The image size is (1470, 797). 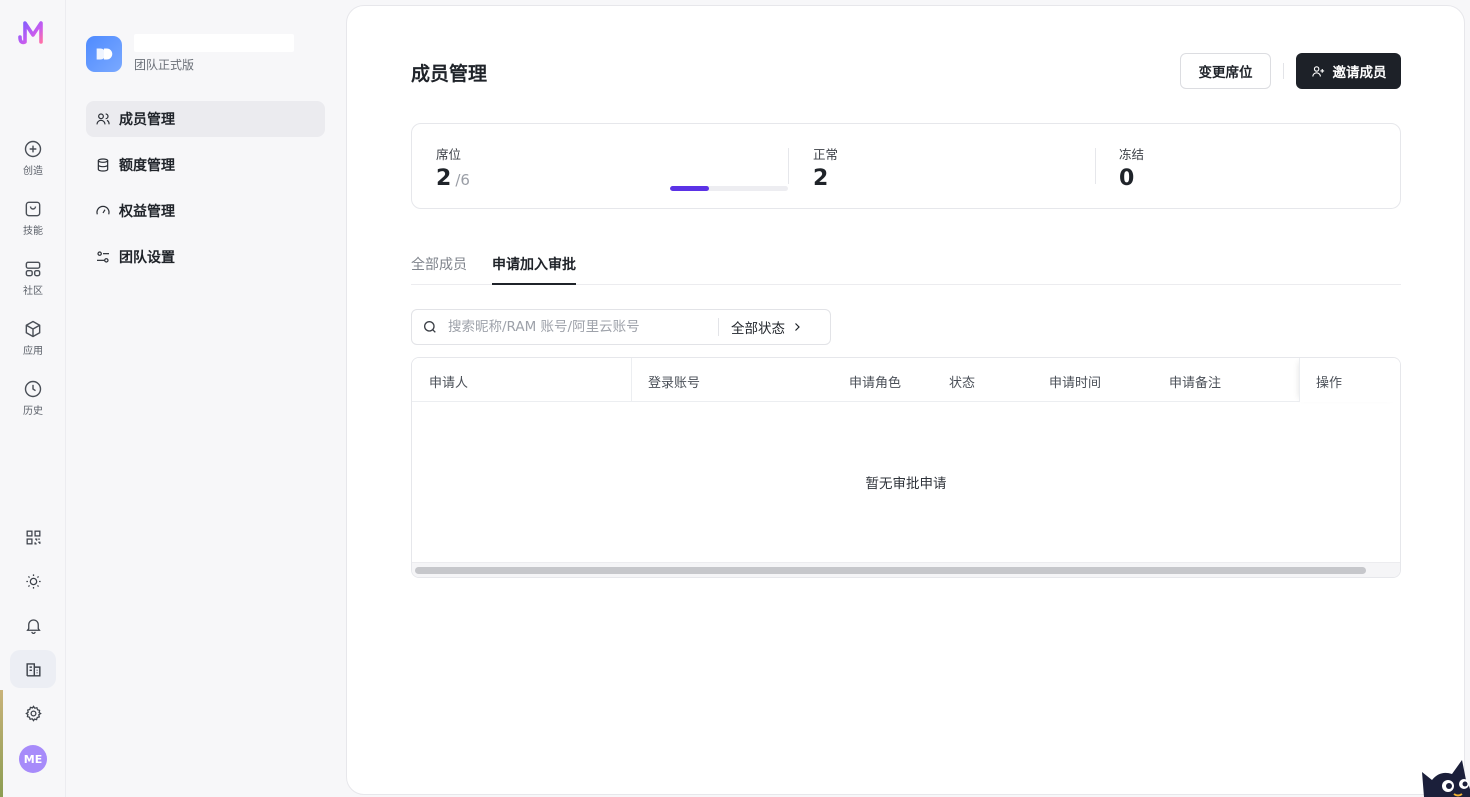 I want to click on qr-code-icon, so click(x=33, y=537).